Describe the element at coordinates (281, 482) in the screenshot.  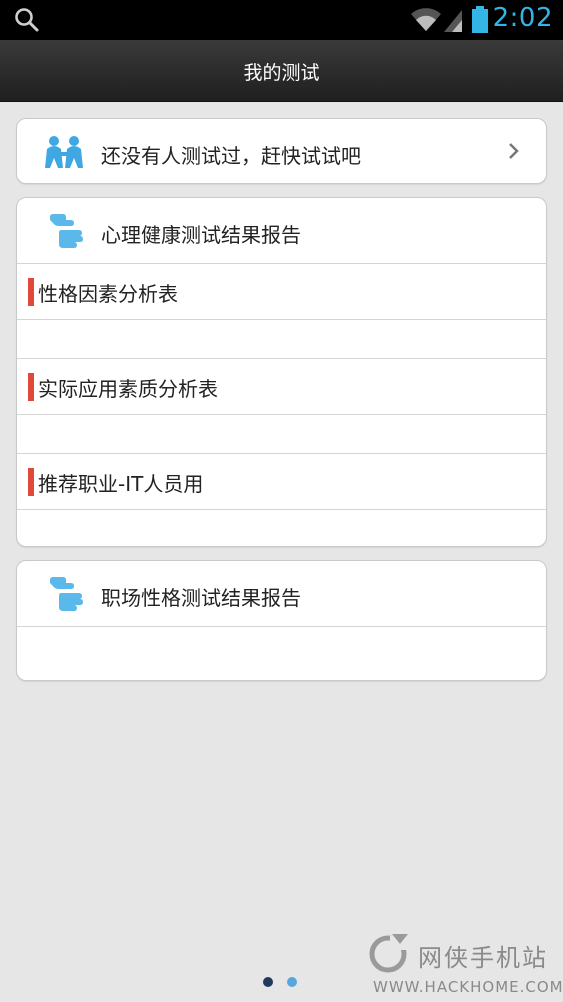
I see `list-item-recommended-careers: 推荐职业-IT人员用` at that location.